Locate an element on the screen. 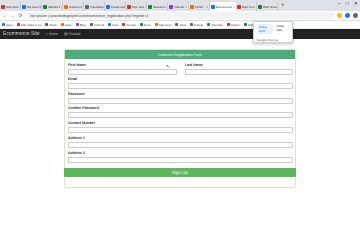 The width and height of the screenshot is (360, 240). bookmark-label: Selenium is located at coordinates (165, 24).